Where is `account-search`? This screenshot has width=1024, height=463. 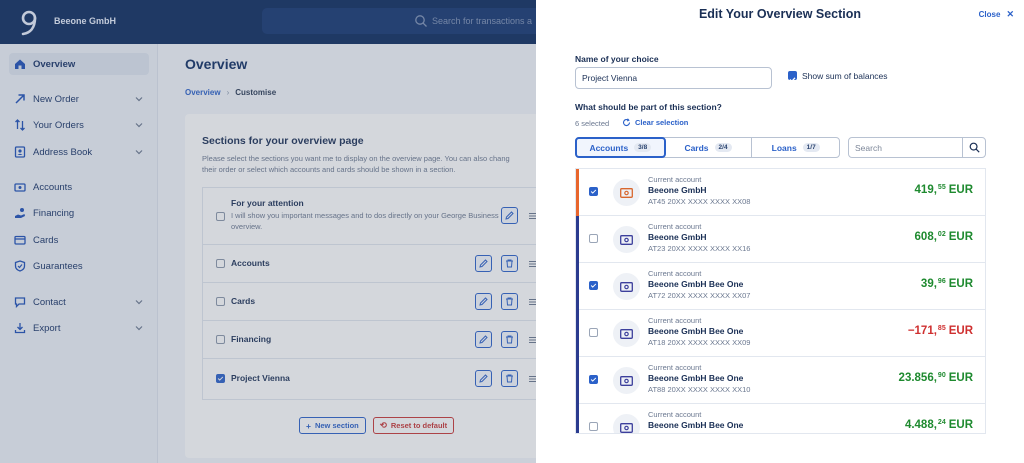
account-search is located at coordinates (917, 147).